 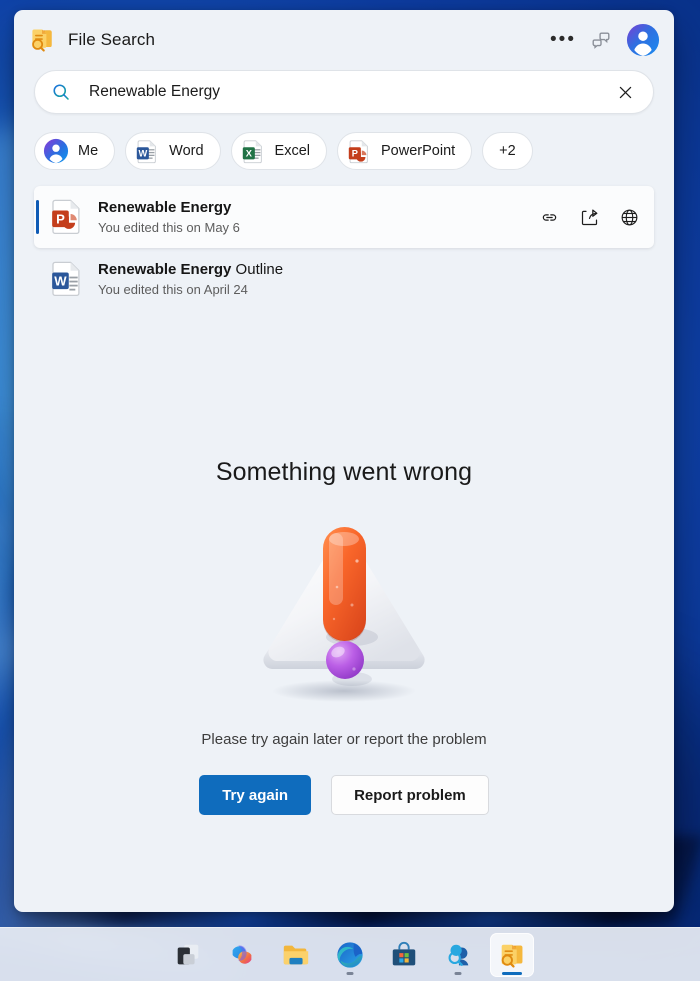 I want to click on result-title: Renewable Energy Outline, so click(x=369, y=270).